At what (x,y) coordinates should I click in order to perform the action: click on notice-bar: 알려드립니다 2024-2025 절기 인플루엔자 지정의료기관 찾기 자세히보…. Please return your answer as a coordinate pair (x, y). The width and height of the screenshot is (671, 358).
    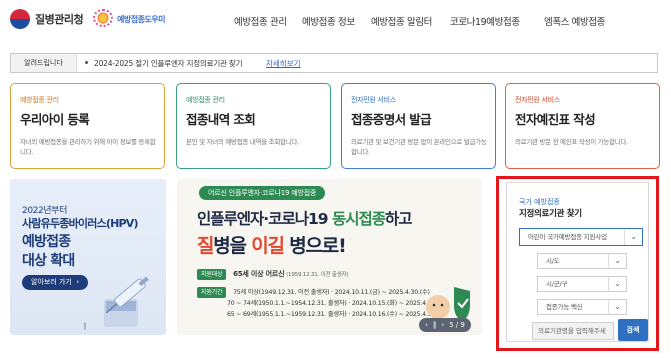
    Looking at the image, I should click on (334, 63).